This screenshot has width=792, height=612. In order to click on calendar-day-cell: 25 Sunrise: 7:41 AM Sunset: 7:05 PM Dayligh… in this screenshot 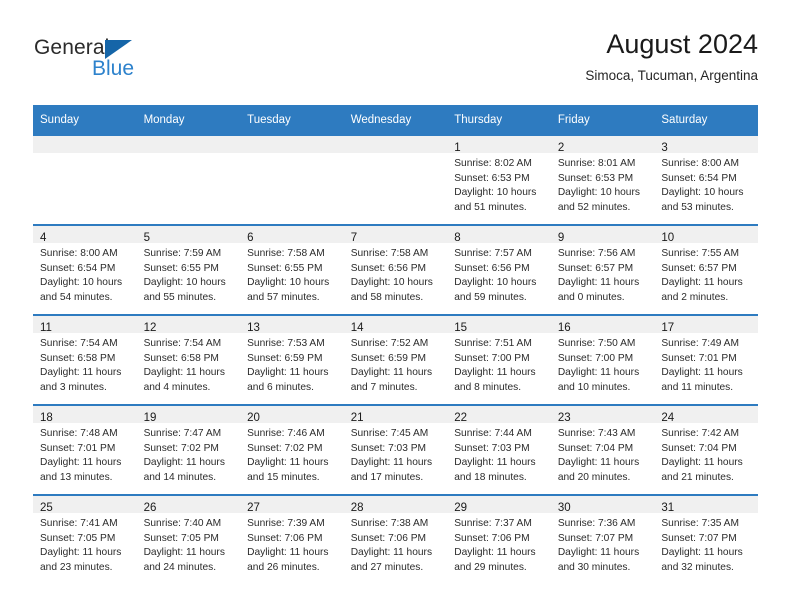, I will do `click(85, 539)`.